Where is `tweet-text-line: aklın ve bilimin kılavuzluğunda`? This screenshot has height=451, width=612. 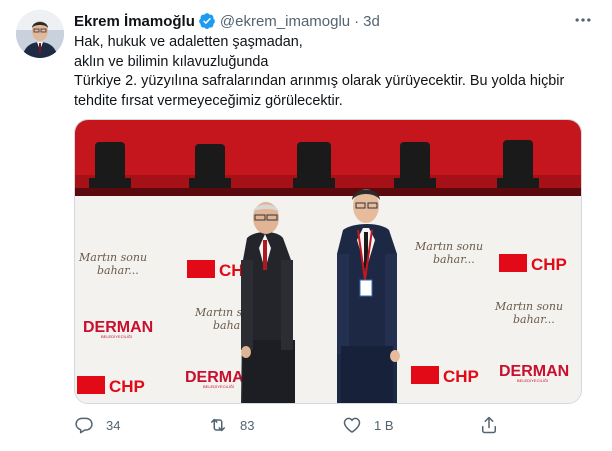 tweet-text-line: aklın ve bilimin kılavuzluğunda is located at coordinates (171, 61).